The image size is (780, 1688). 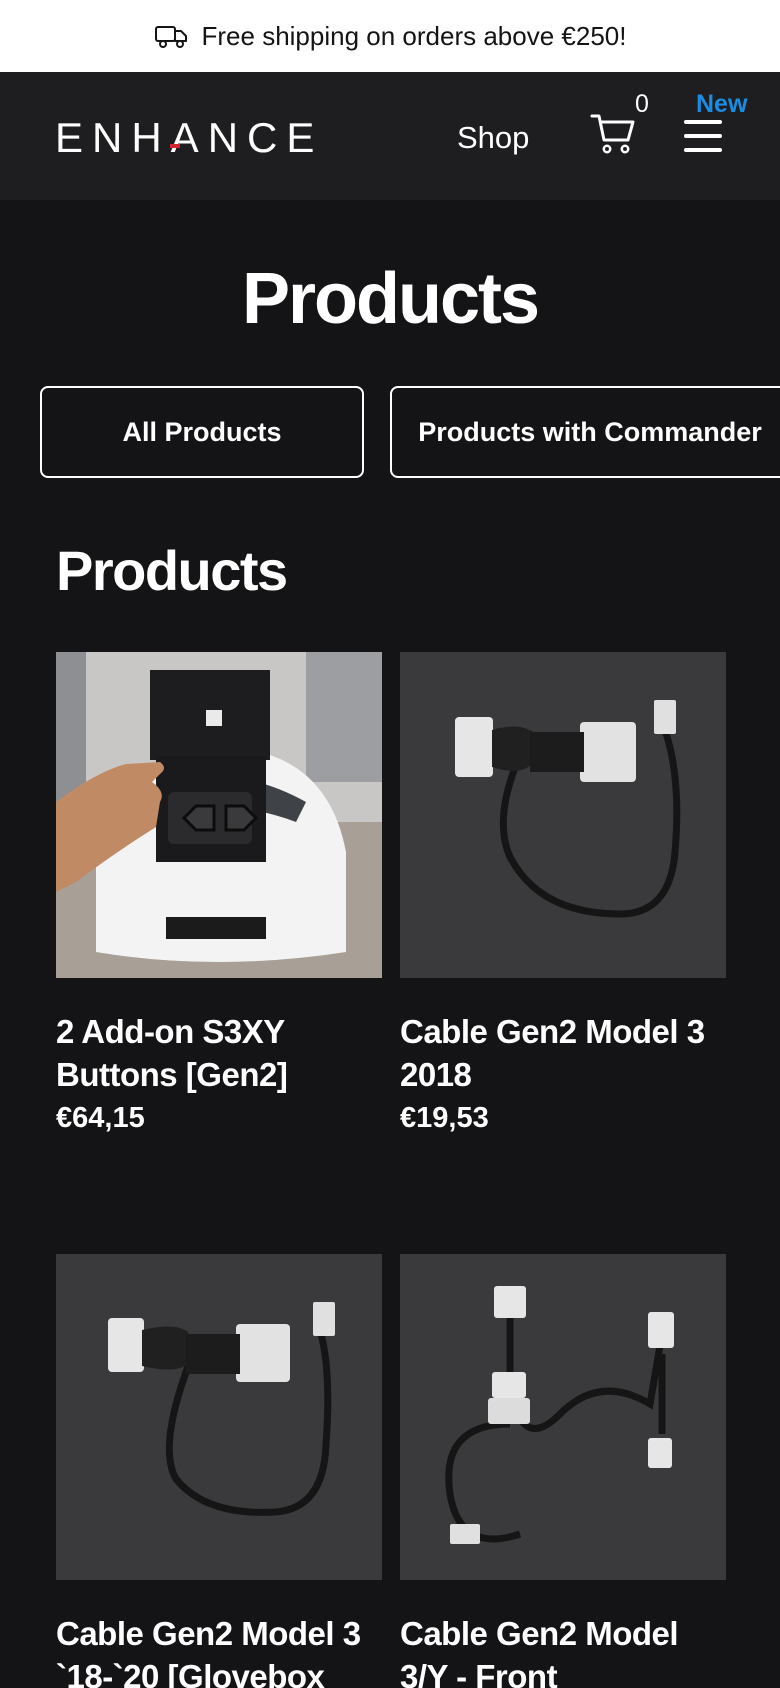 What do you see at coordinates (493, 138) in the screenshot?
I see `nav-shop-link: Shop` at bounding box center [493, 138].